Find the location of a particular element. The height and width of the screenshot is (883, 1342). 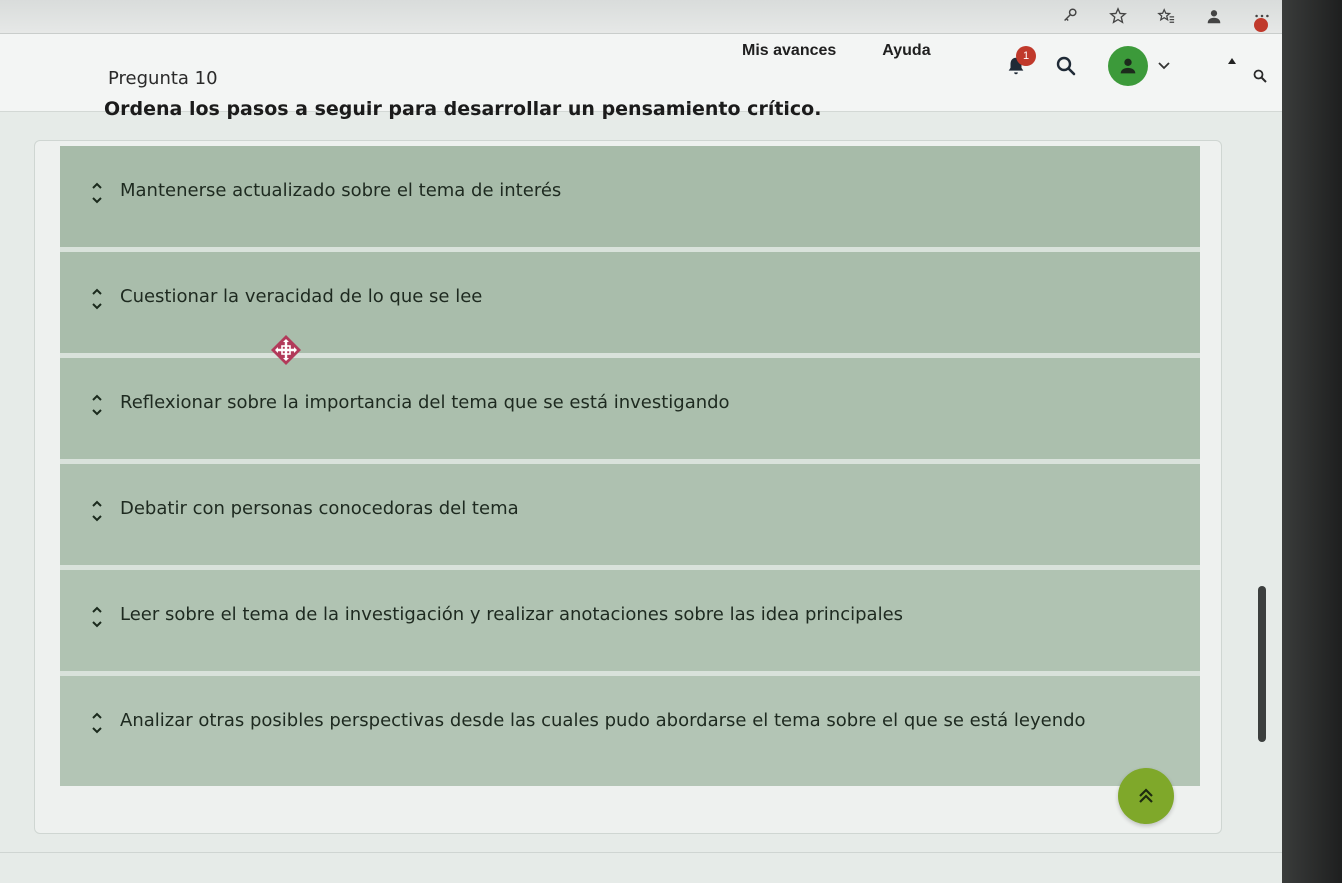

nav-help-link: Ayuda is located at coordinates (906, 51).